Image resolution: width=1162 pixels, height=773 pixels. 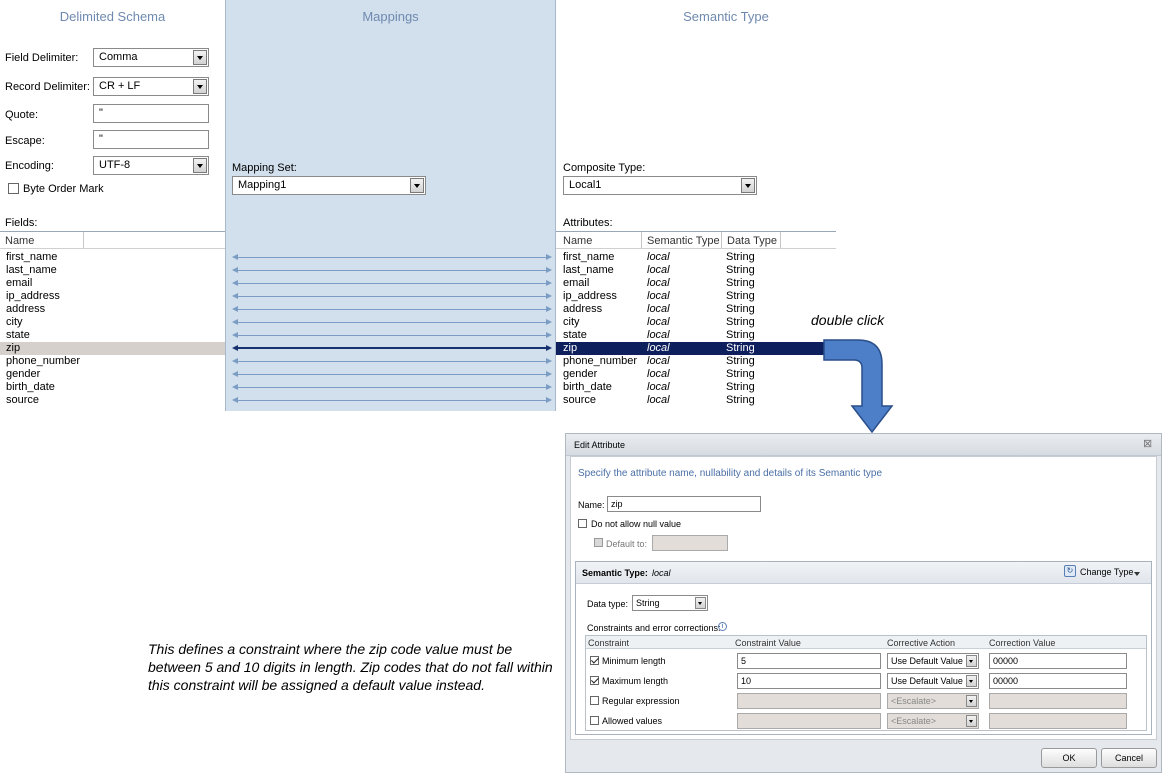 I want to click on attribute-row: phone_number local String, so click(x=691, y=361).